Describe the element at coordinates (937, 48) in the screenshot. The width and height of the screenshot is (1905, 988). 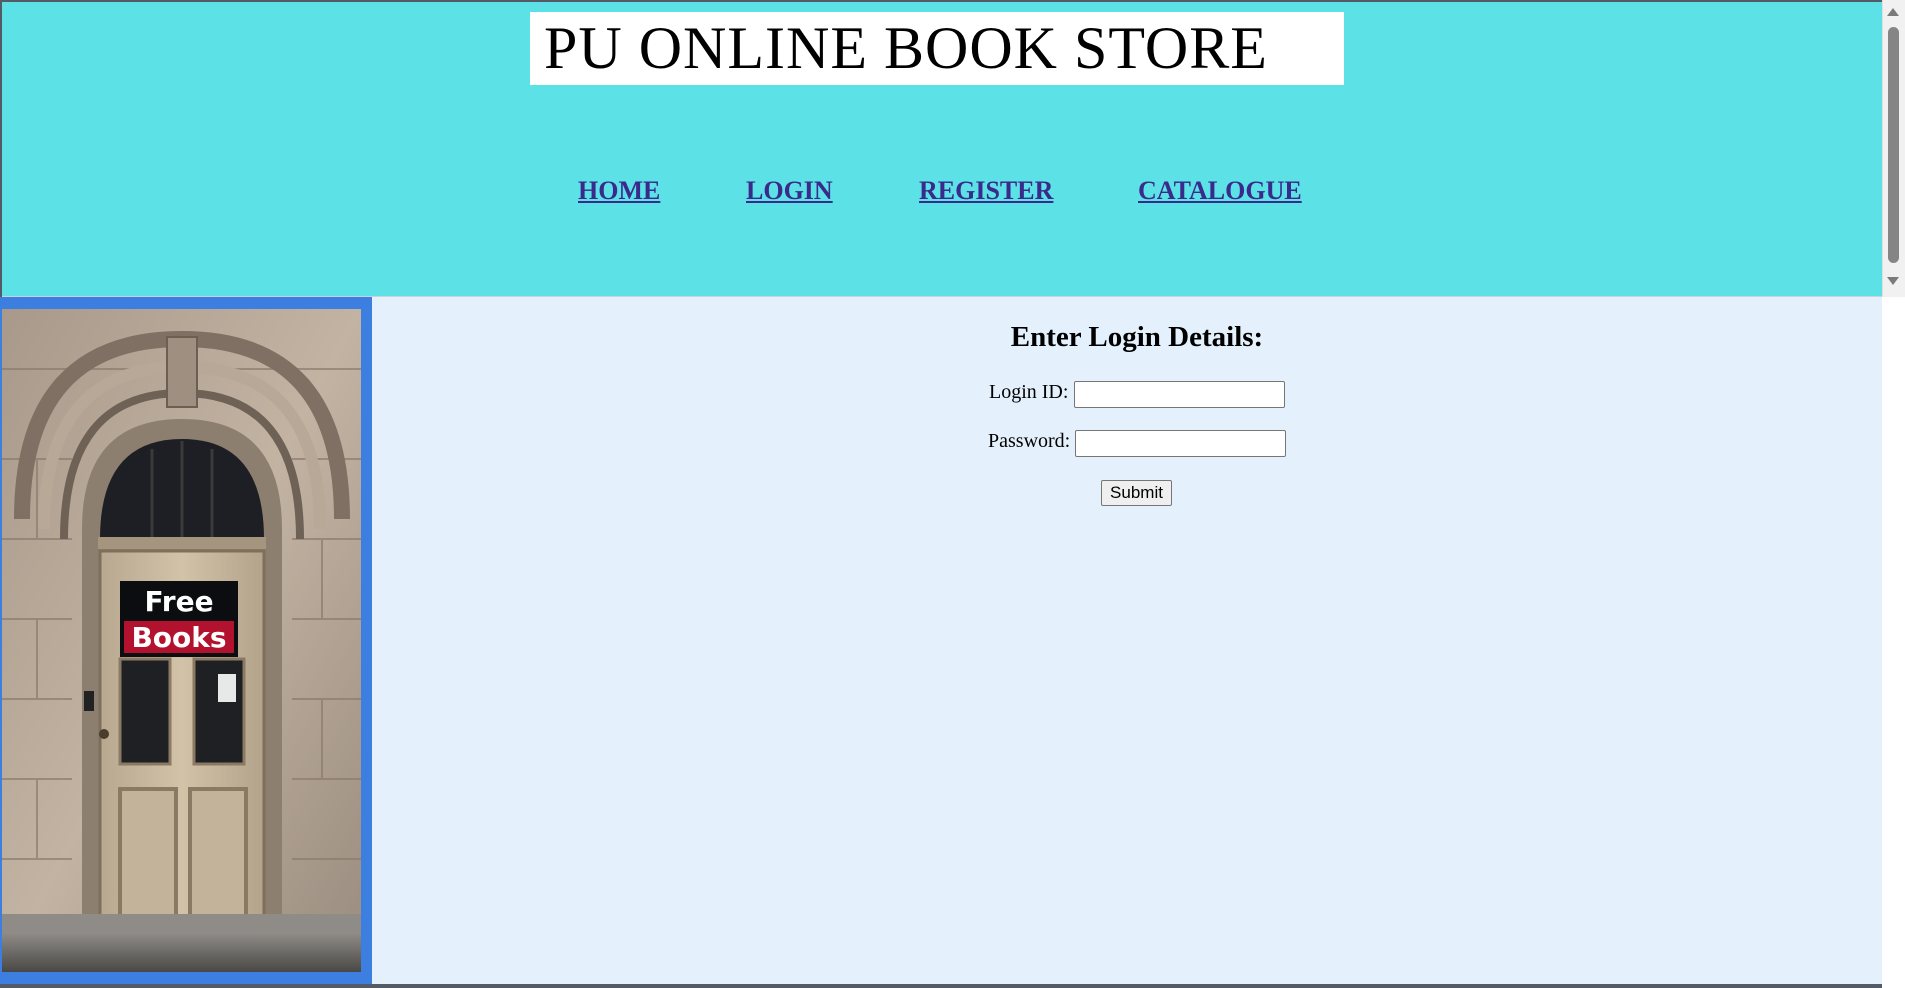
I see `site-title: PU ONLINE BOOK STORE` at that location.